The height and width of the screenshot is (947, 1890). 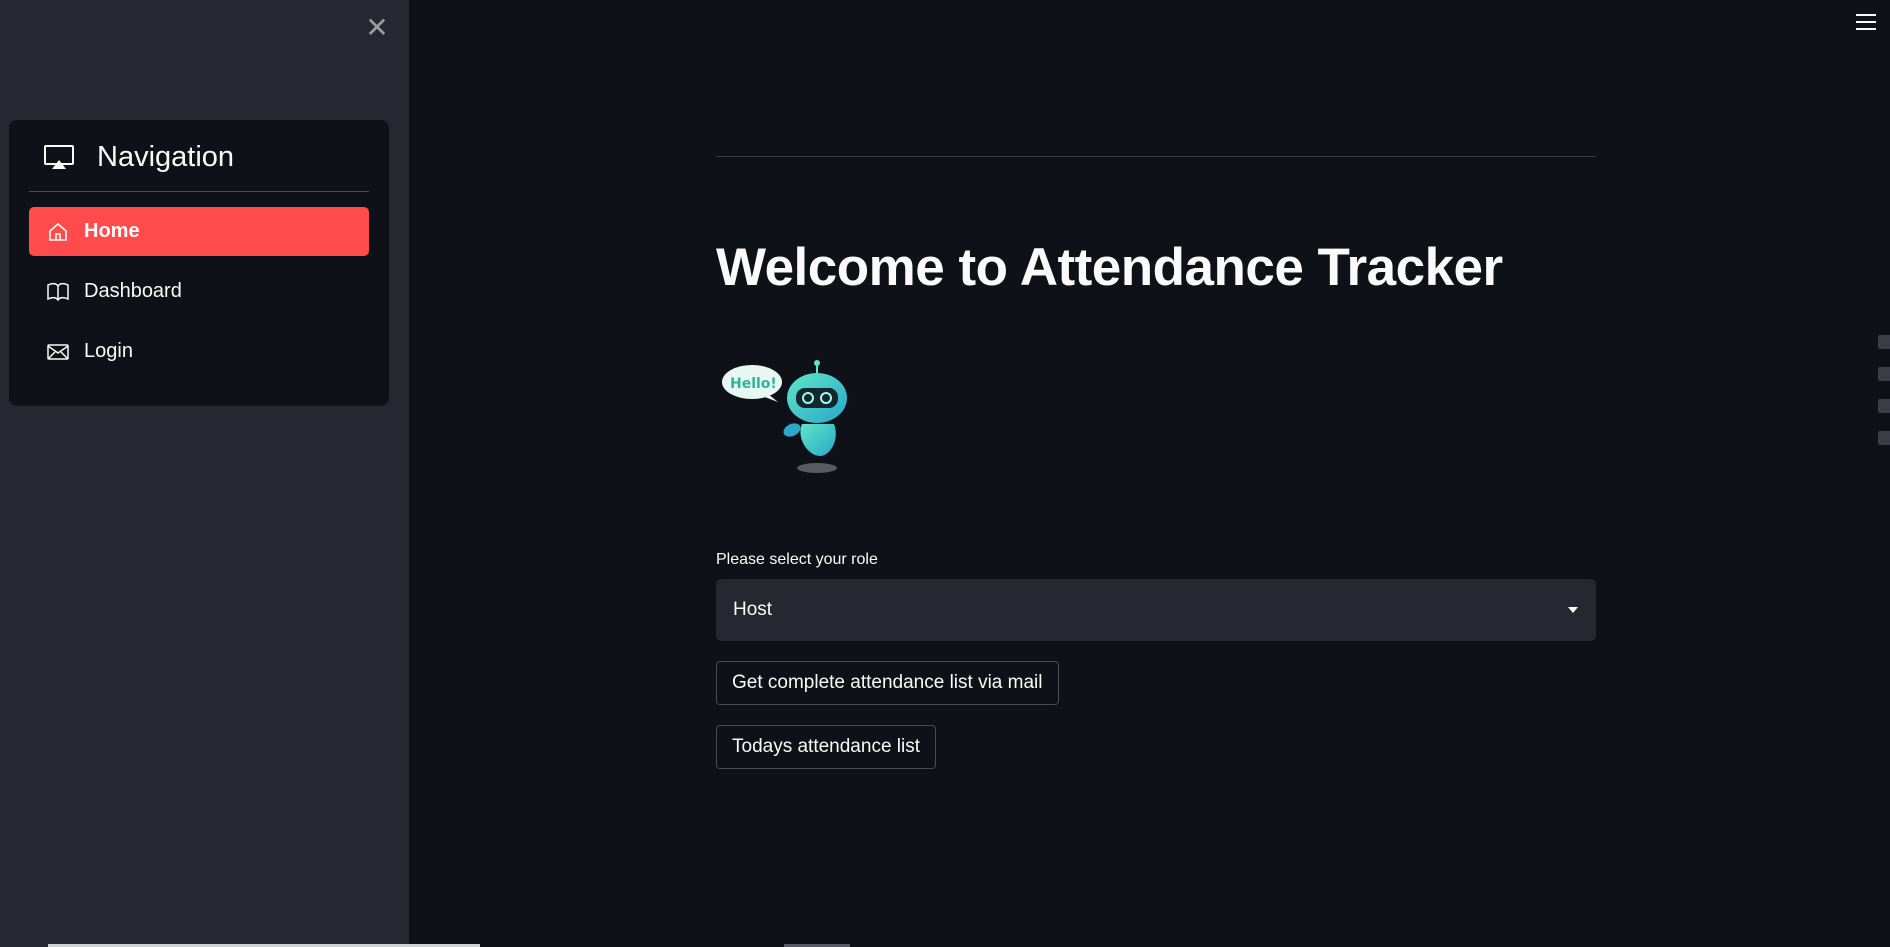 I want to click on sidebar-item-dashboard: Dashboard, so click(x=199, y=291).